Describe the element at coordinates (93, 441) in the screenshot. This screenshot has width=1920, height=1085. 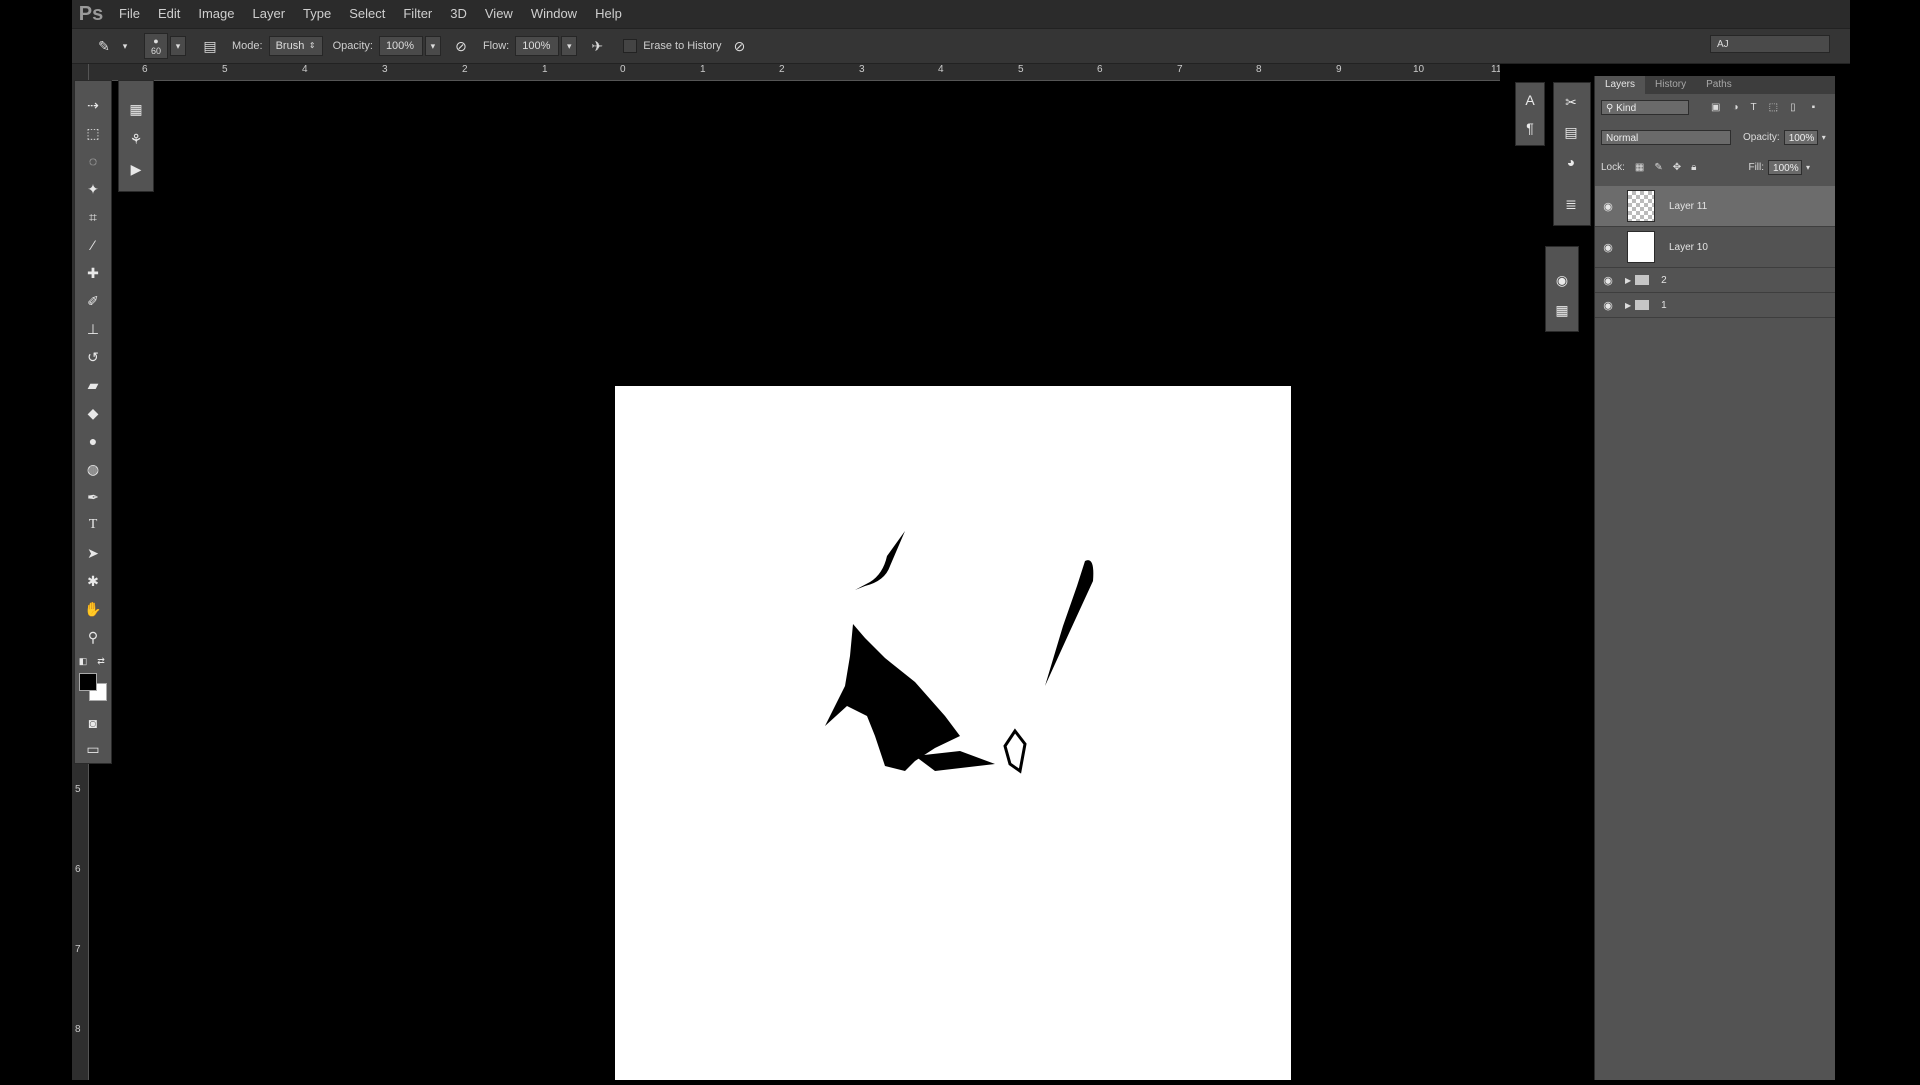
I see `blur-tool-icon: ●` at that location.